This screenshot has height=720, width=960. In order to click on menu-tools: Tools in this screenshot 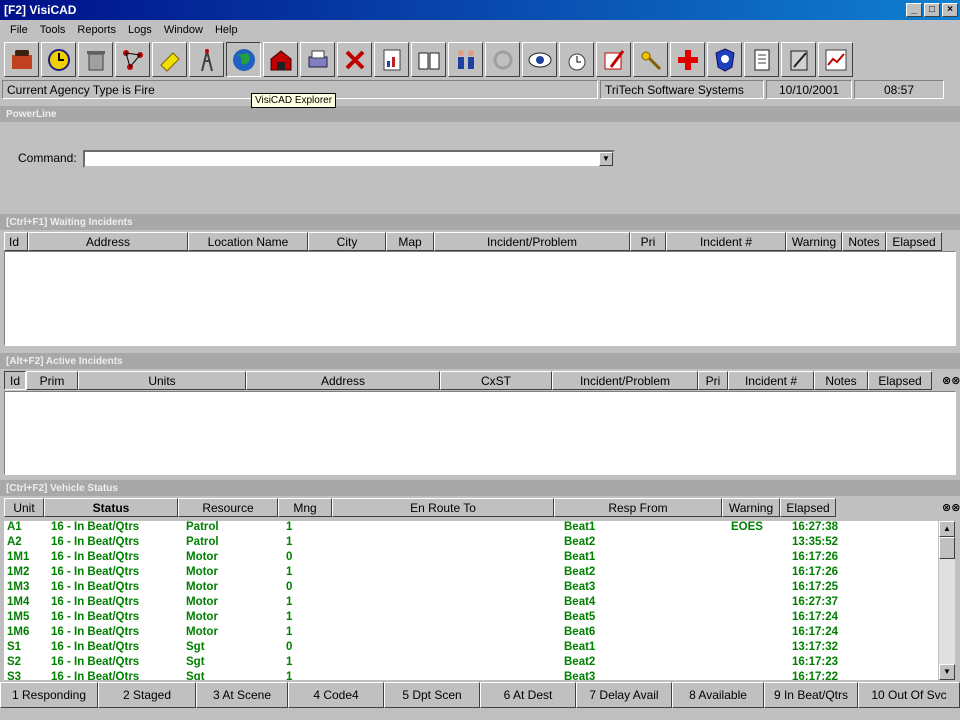, I will do `click(53, 30)`.